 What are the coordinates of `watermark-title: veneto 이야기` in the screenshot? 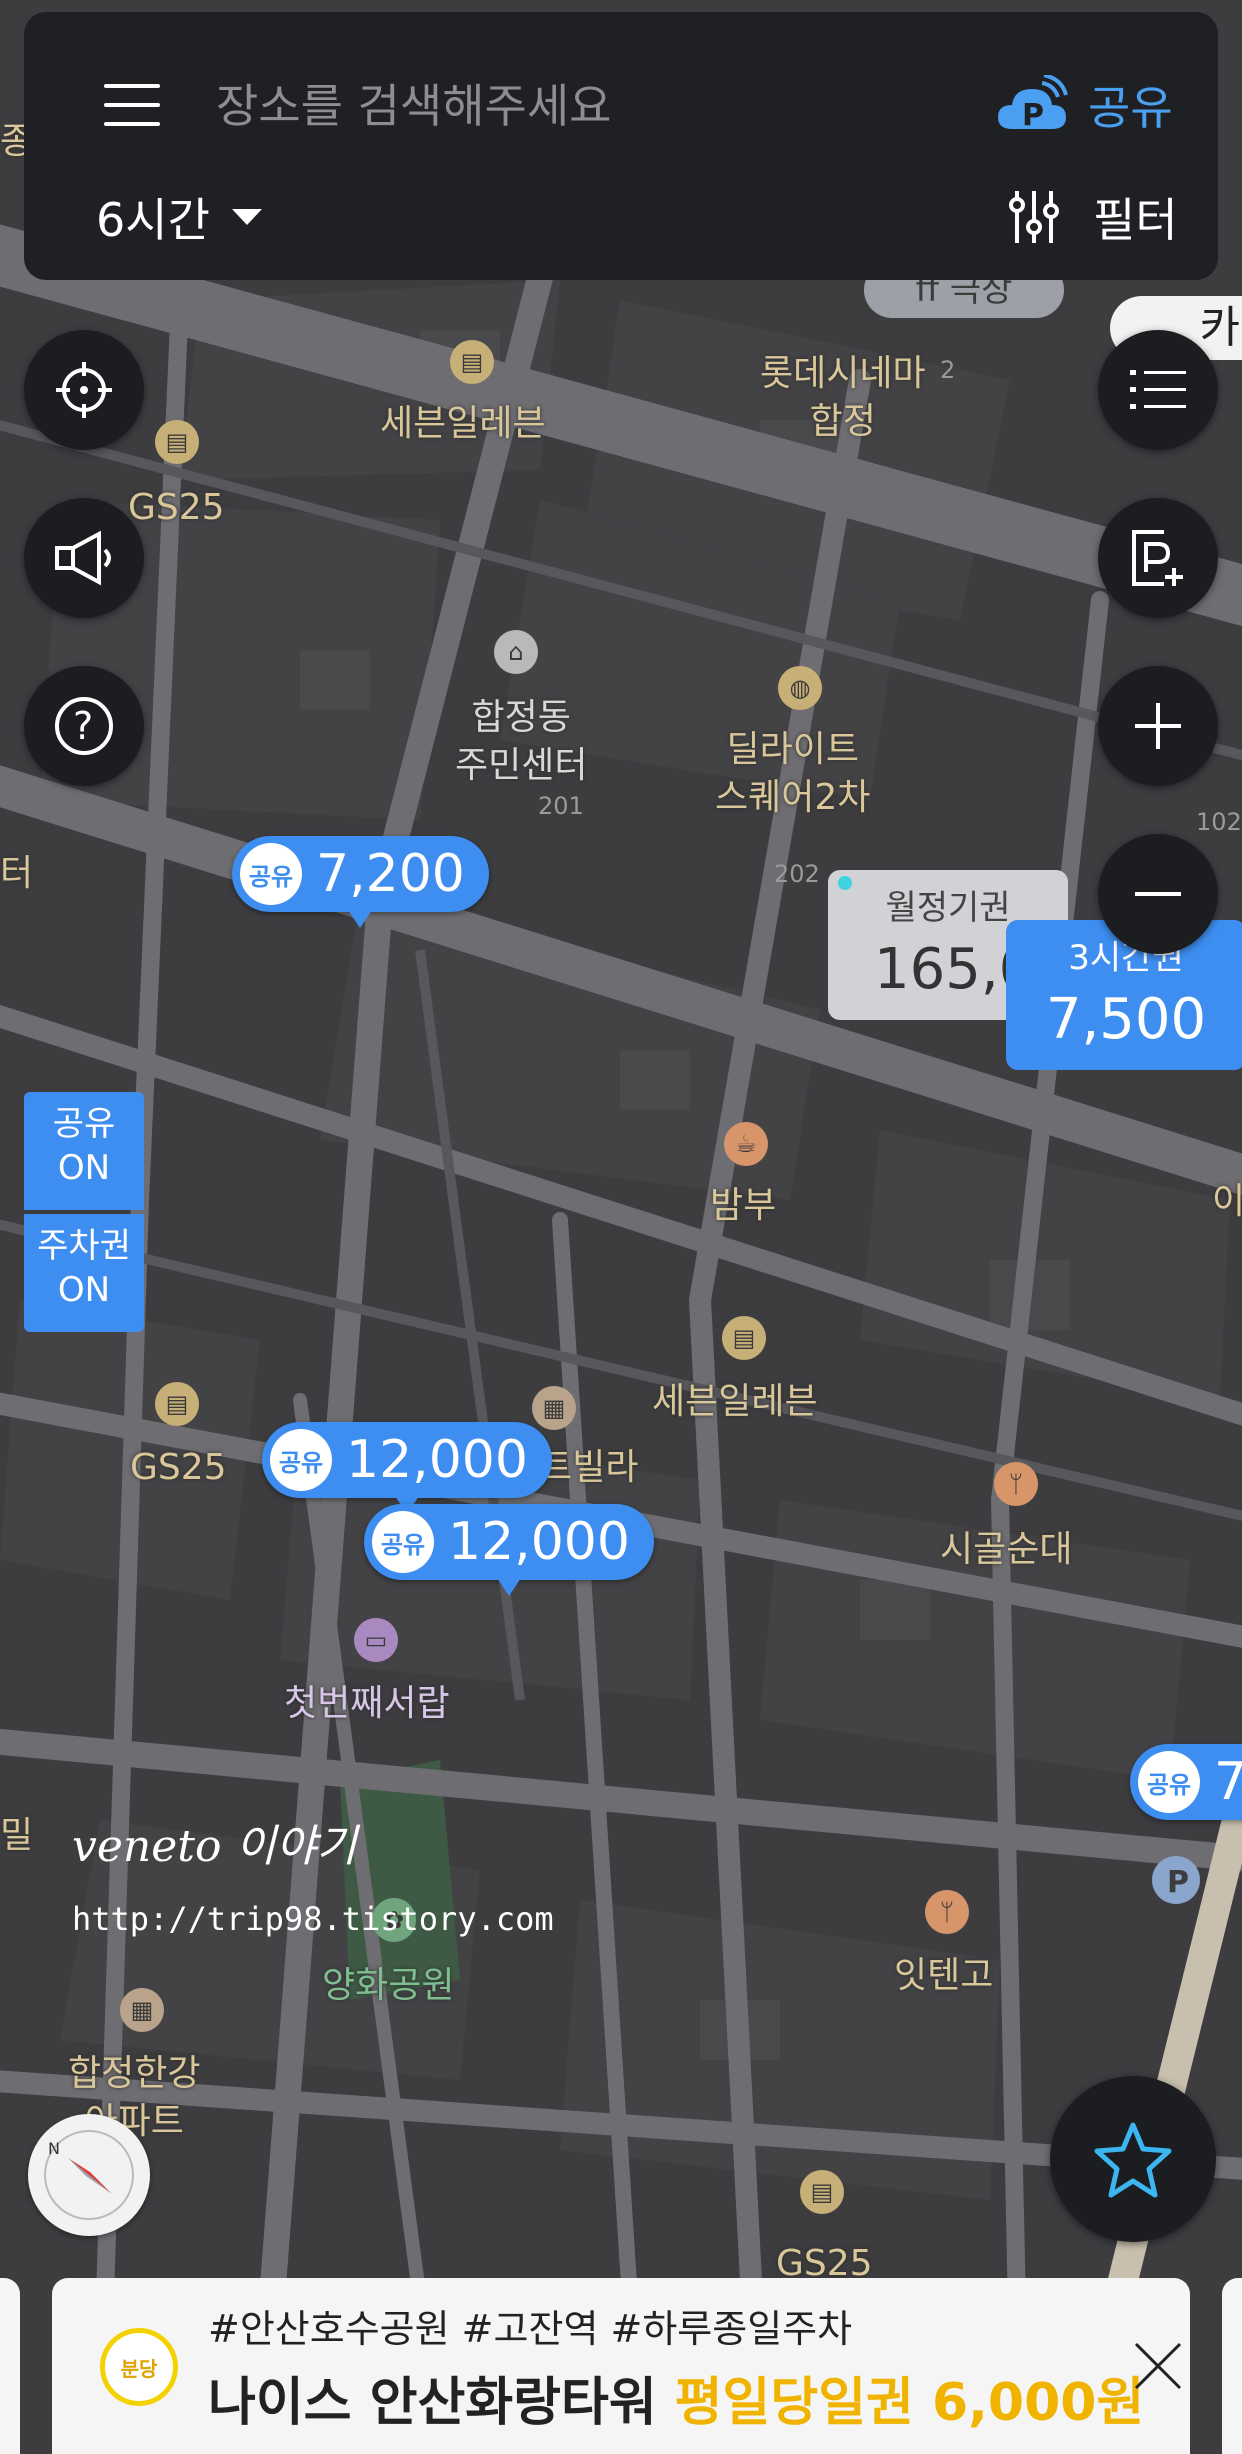 It's located at (214, 1846).